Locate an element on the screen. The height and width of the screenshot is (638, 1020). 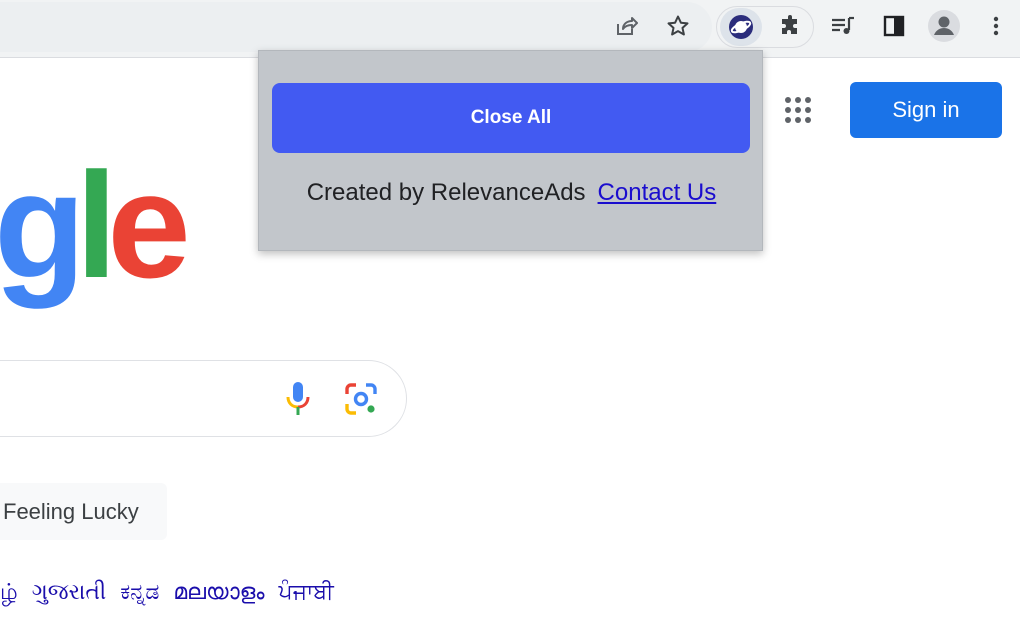
media-control-icon is located at coordinates (843, 26).